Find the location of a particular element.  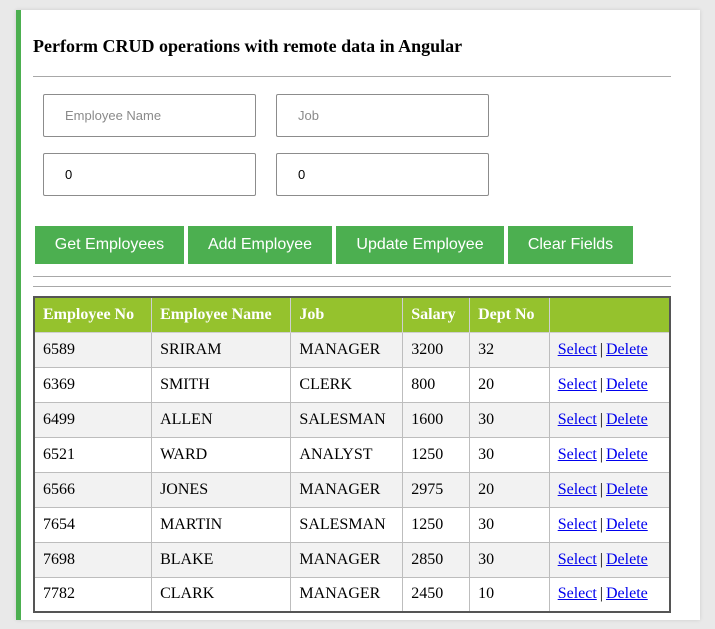

employee-name-input is located at coordinates (149, 115).